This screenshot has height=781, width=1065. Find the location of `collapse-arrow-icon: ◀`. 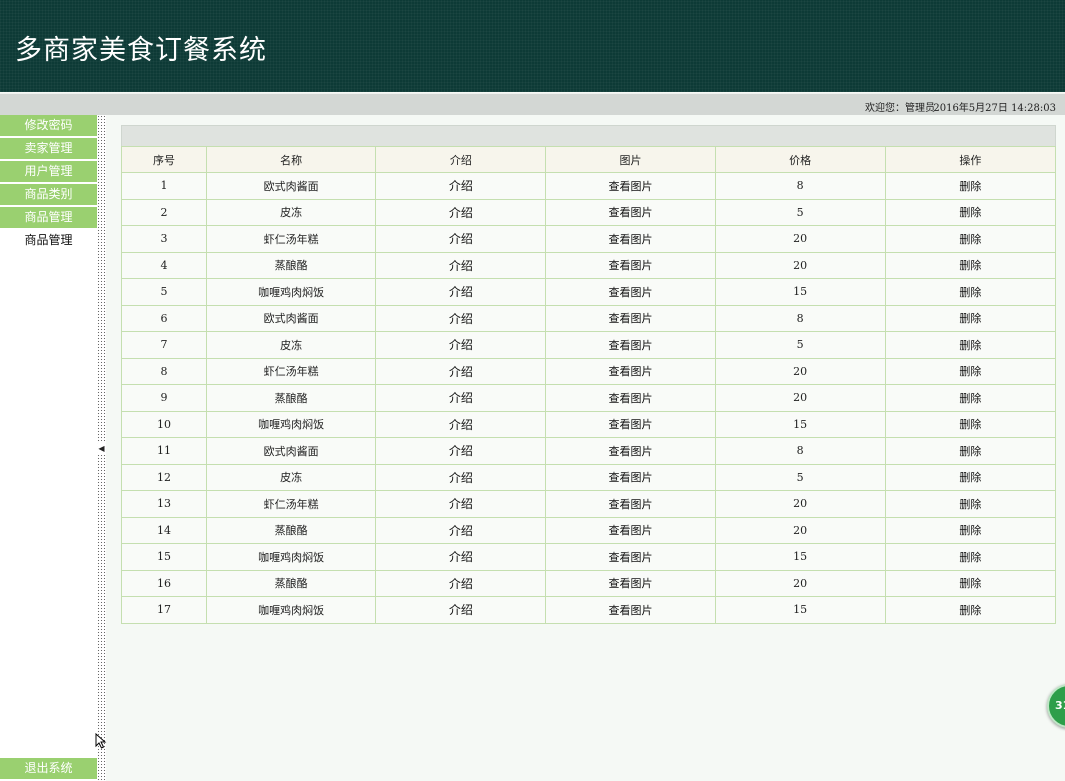

collapse-arrow-icon: ◀ is located at coordinates (101, 449).